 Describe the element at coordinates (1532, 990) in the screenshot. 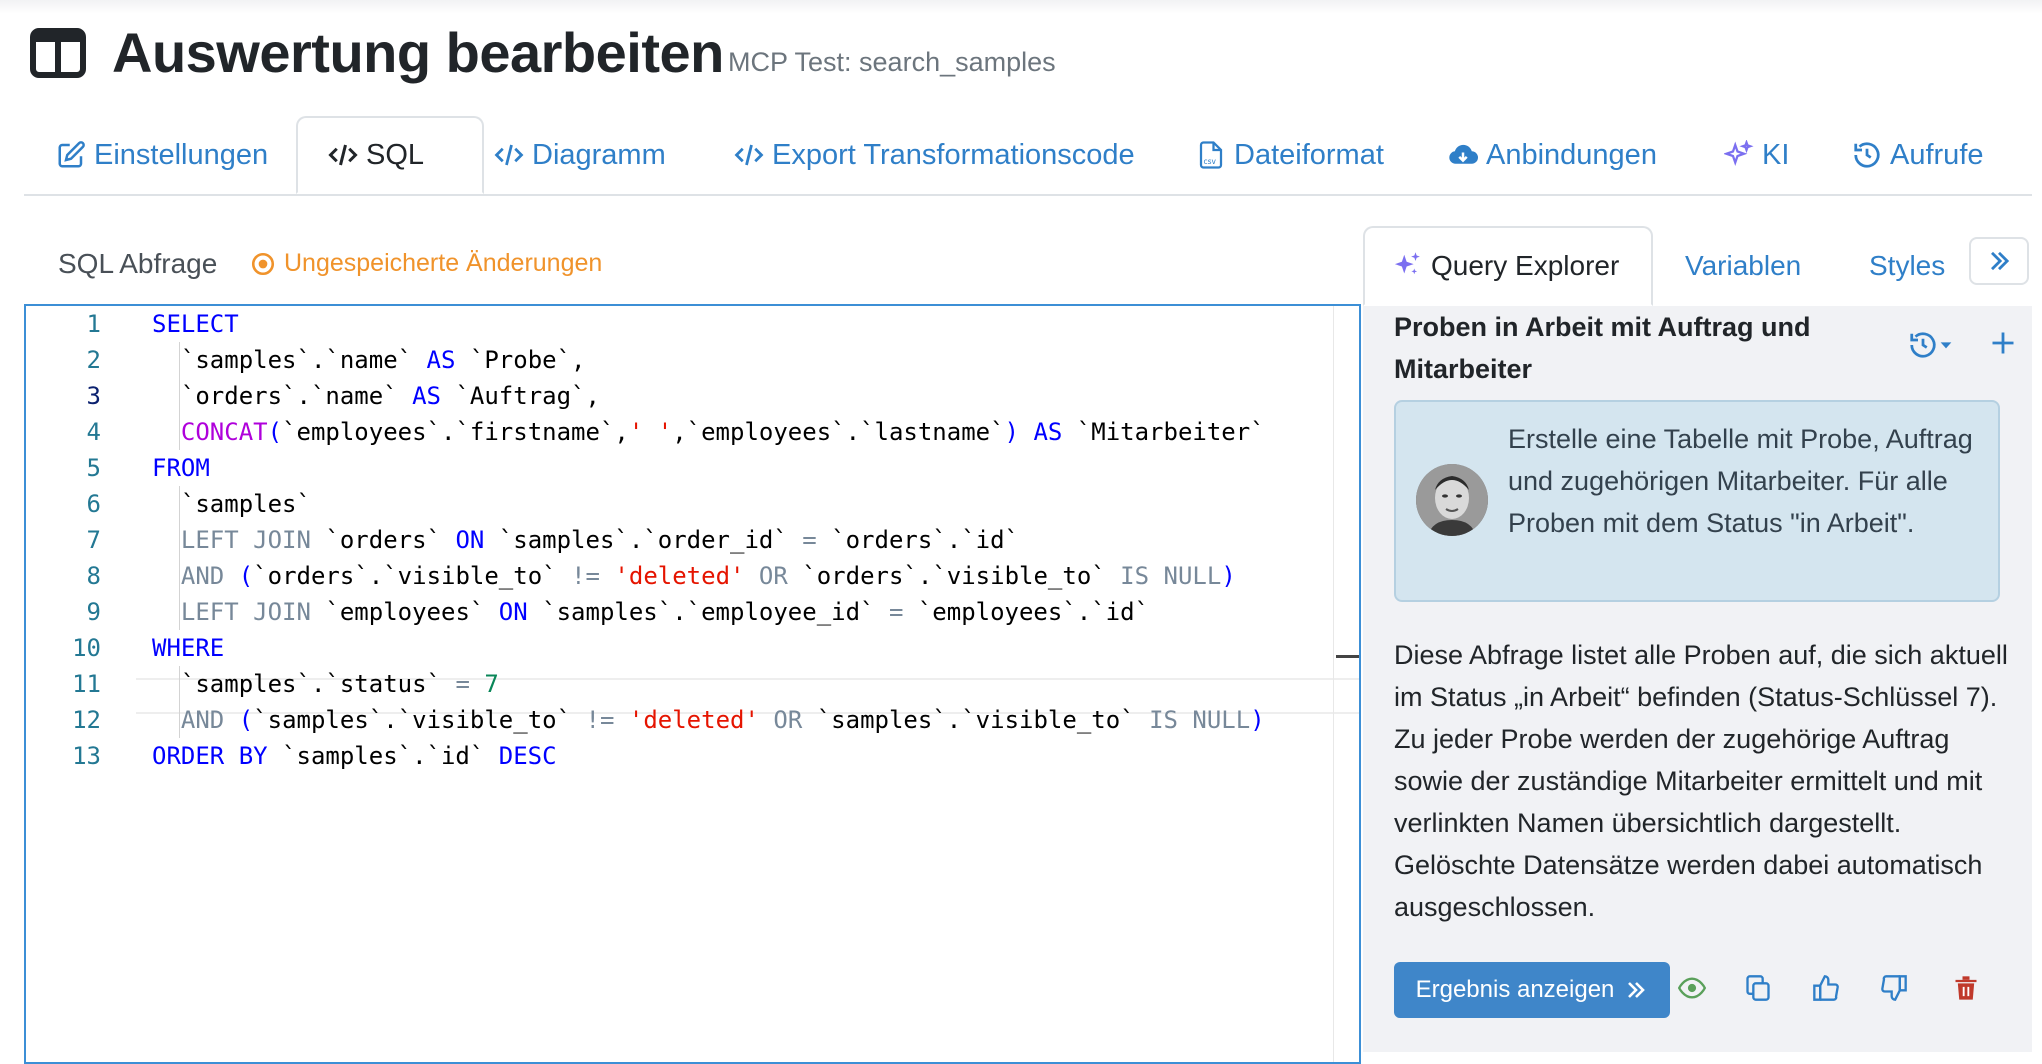

I see `show-result-button: Ergebnis anzeigen` at that location.